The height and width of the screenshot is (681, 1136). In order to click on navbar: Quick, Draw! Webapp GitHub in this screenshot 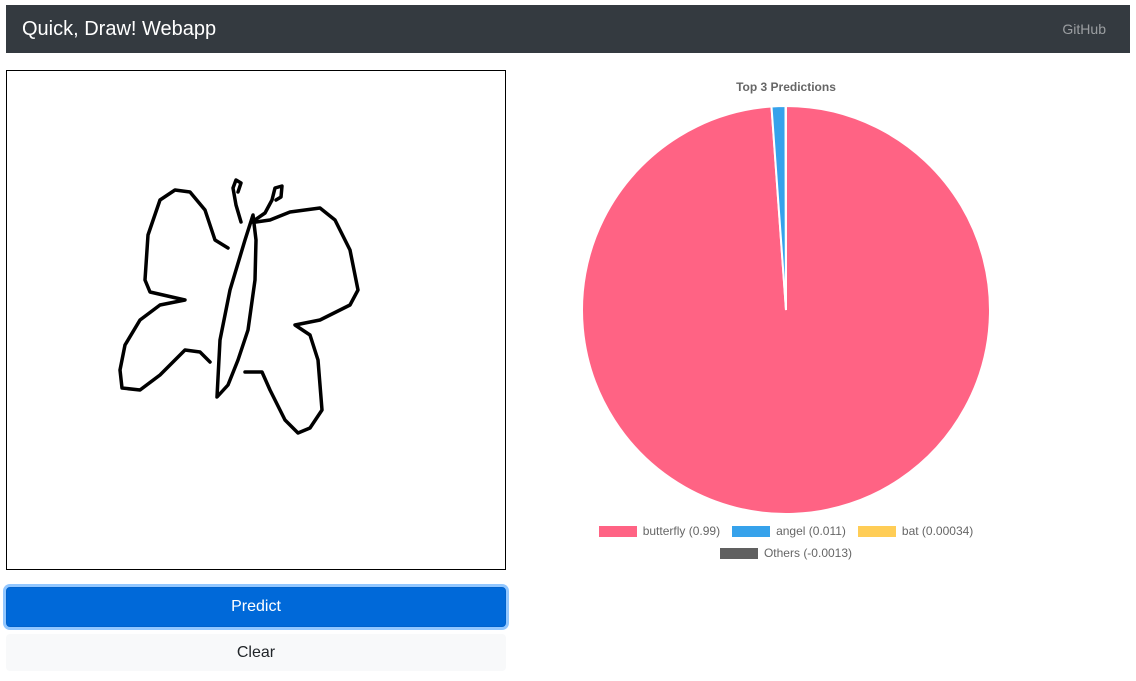, I will do `click(568, 29)`.